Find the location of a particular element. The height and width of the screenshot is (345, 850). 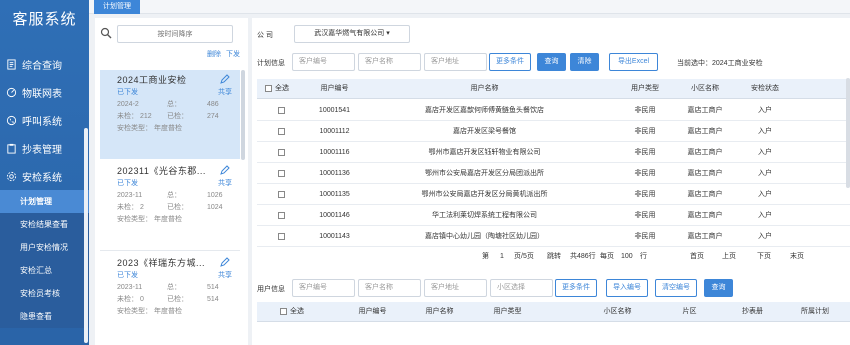

query-button: 查询 is located at coordinates (551, 62).